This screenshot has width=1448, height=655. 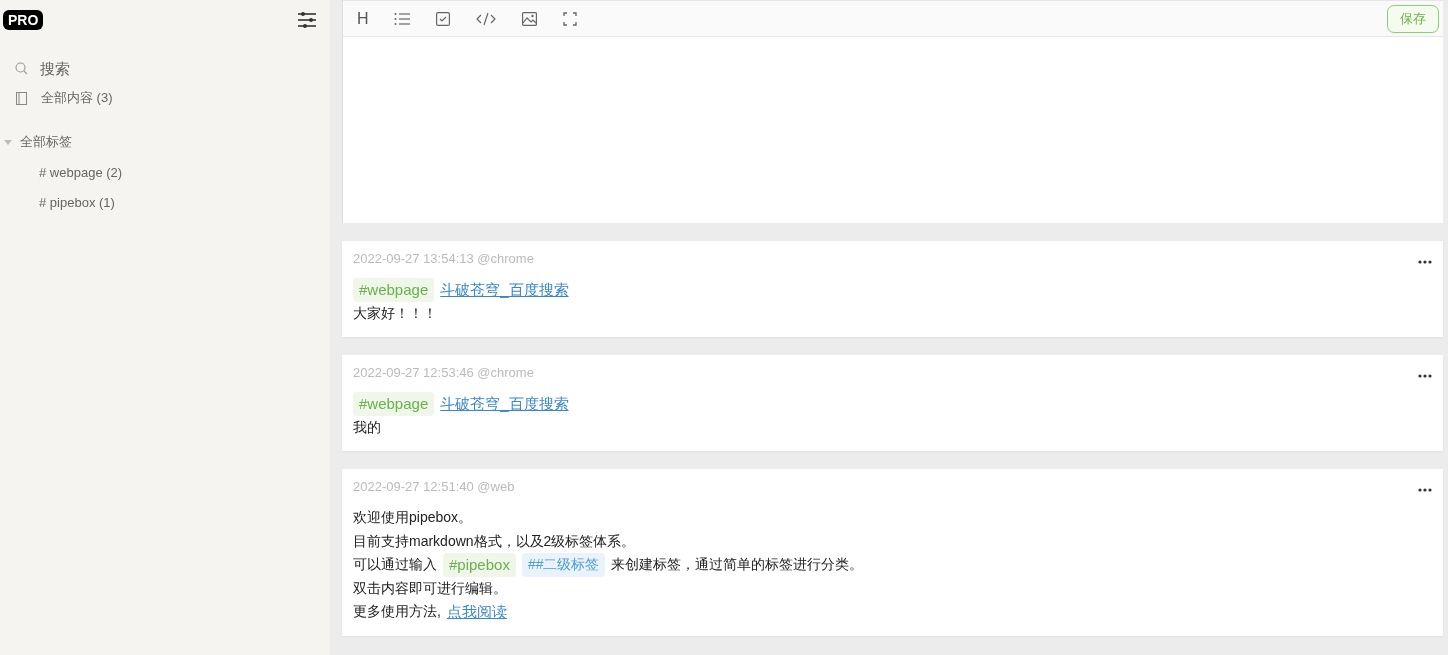 I want to click on image-icon, so click(x=529, y=18).